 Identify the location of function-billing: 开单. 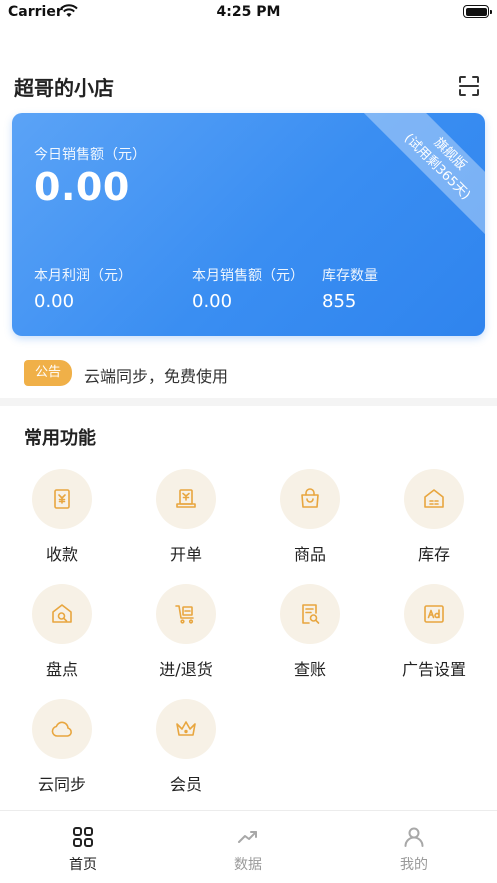
(186, 521).